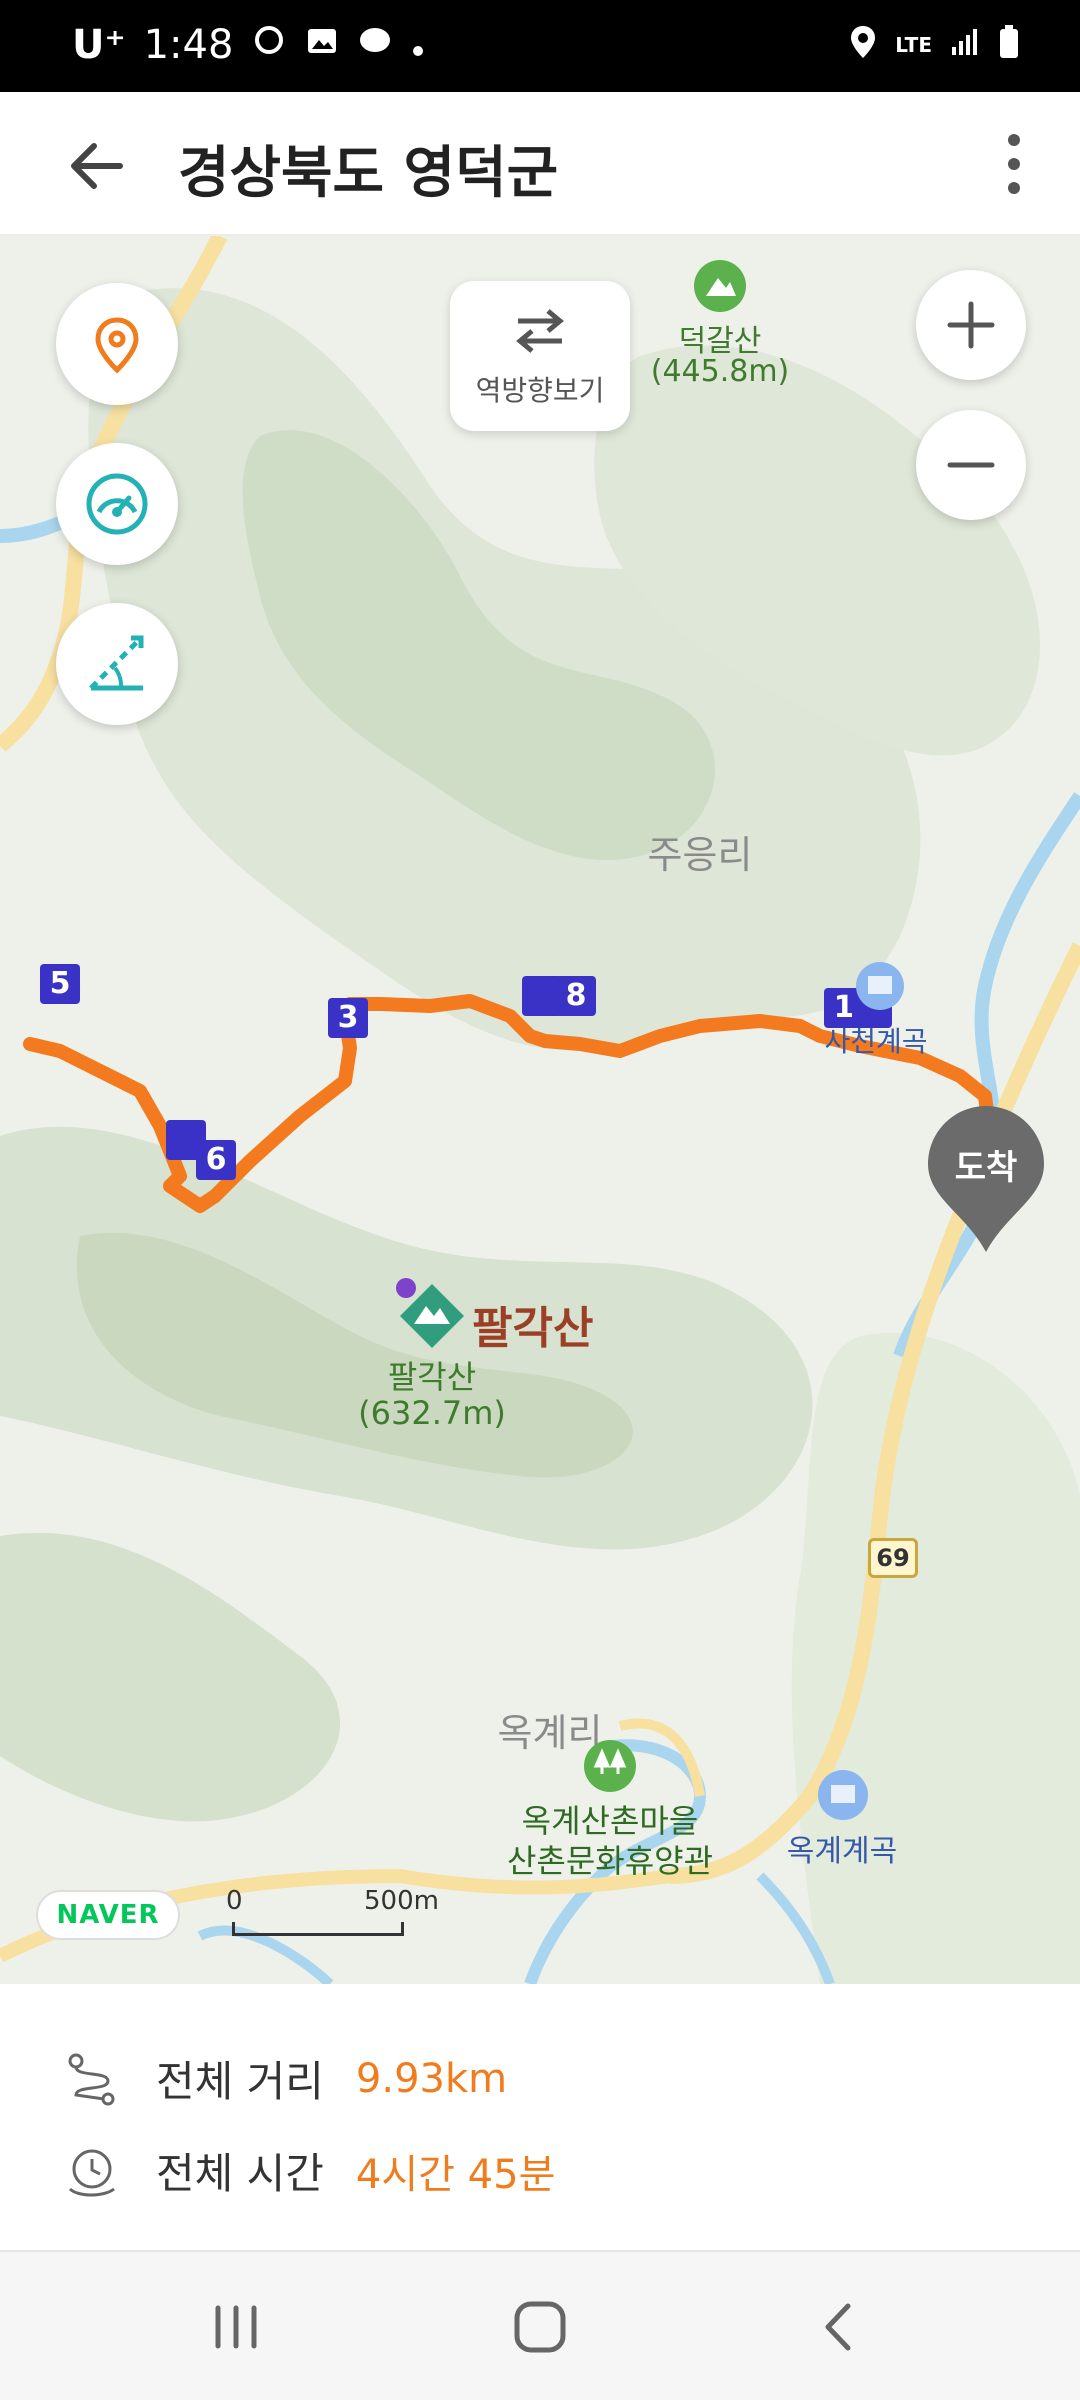 Image resolution: width=1080 pixels, height=2400 pixels. I want to click on battery-icon, so click(1009, 45).